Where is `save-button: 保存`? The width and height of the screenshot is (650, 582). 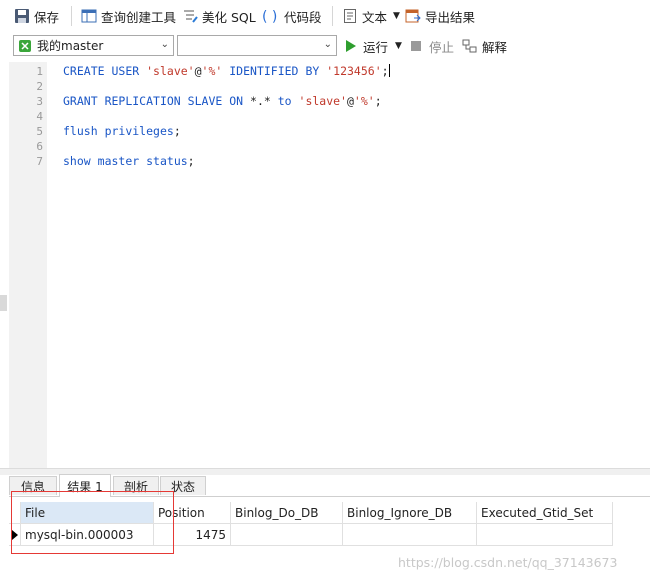
save-button: 保存 is located at coordinates (36, 16).